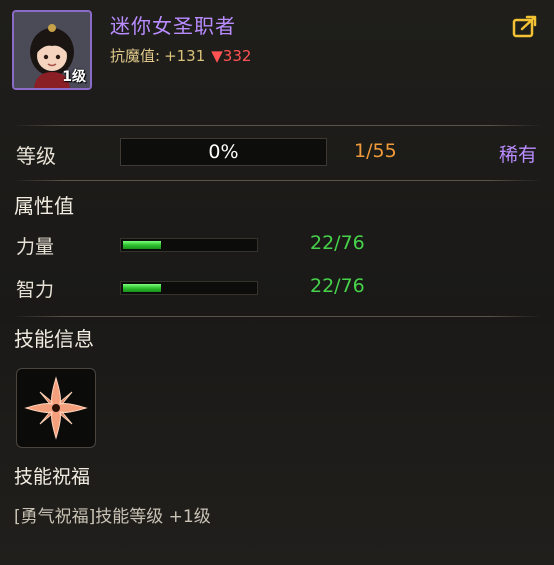 This screenshot has width=554, height=565. I want to click on resist-plus-value: +131, so click(185, 56).